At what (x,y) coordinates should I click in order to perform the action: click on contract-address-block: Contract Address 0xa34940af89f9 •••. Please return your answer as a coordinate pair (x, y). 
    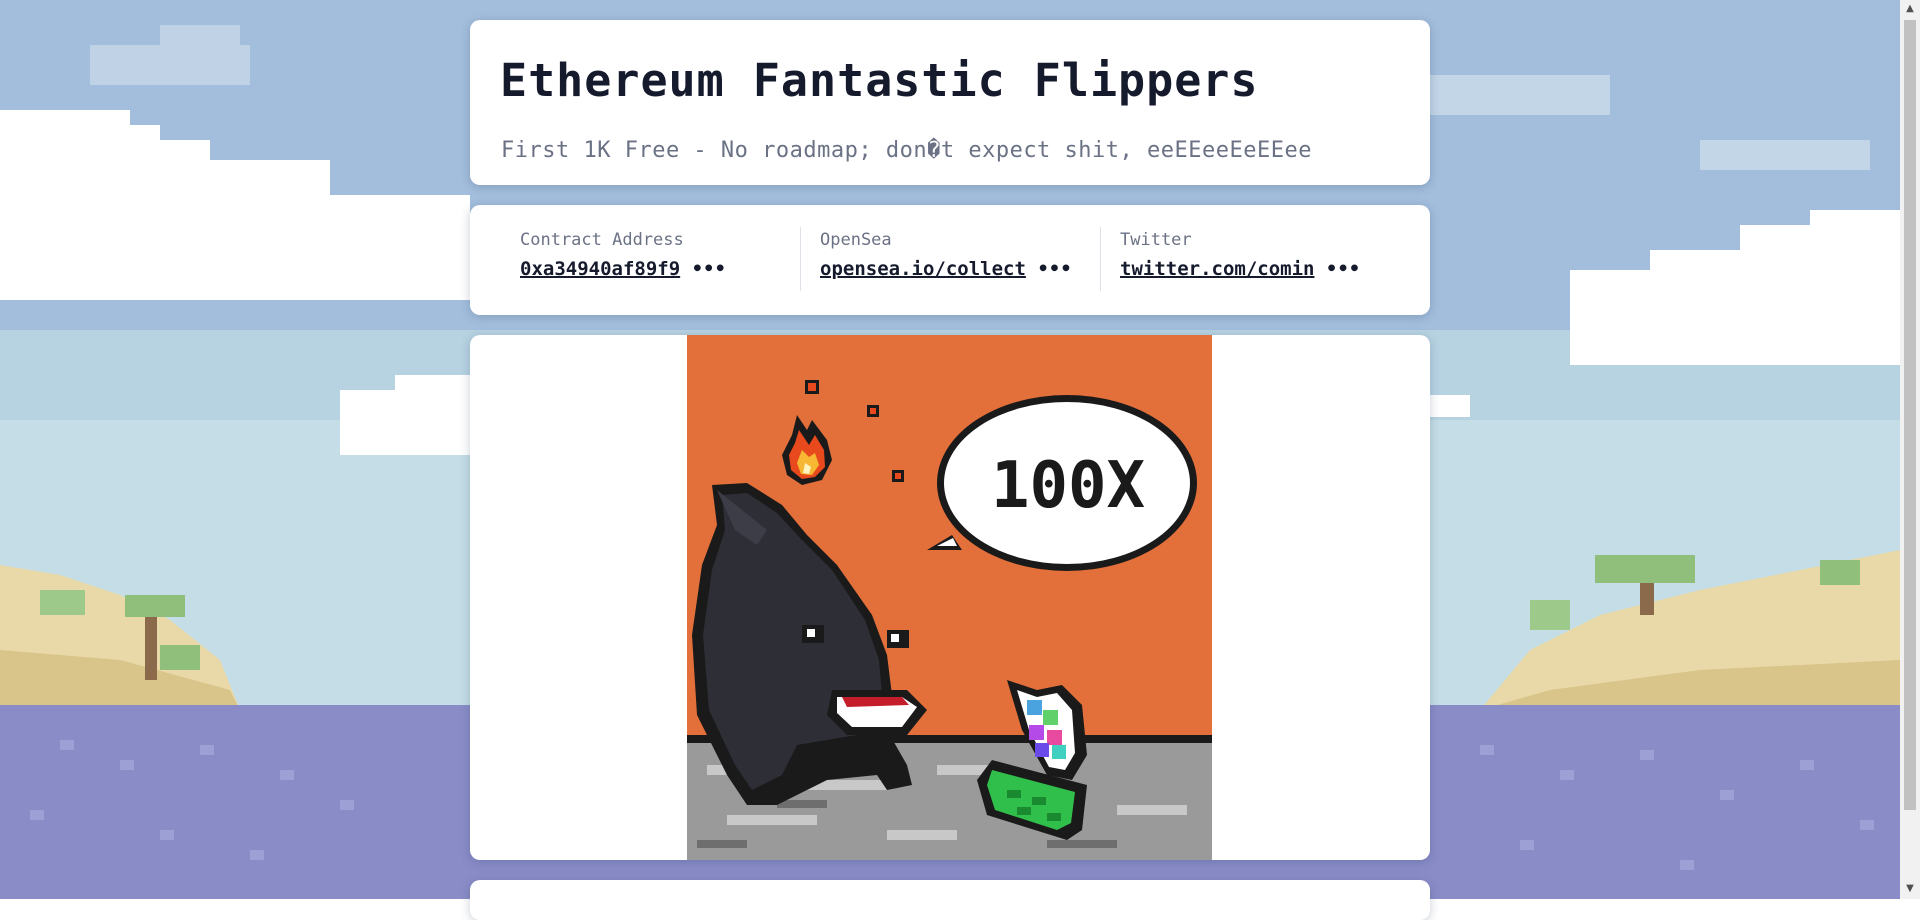
    Looking at the image, I should click on (652, 261).